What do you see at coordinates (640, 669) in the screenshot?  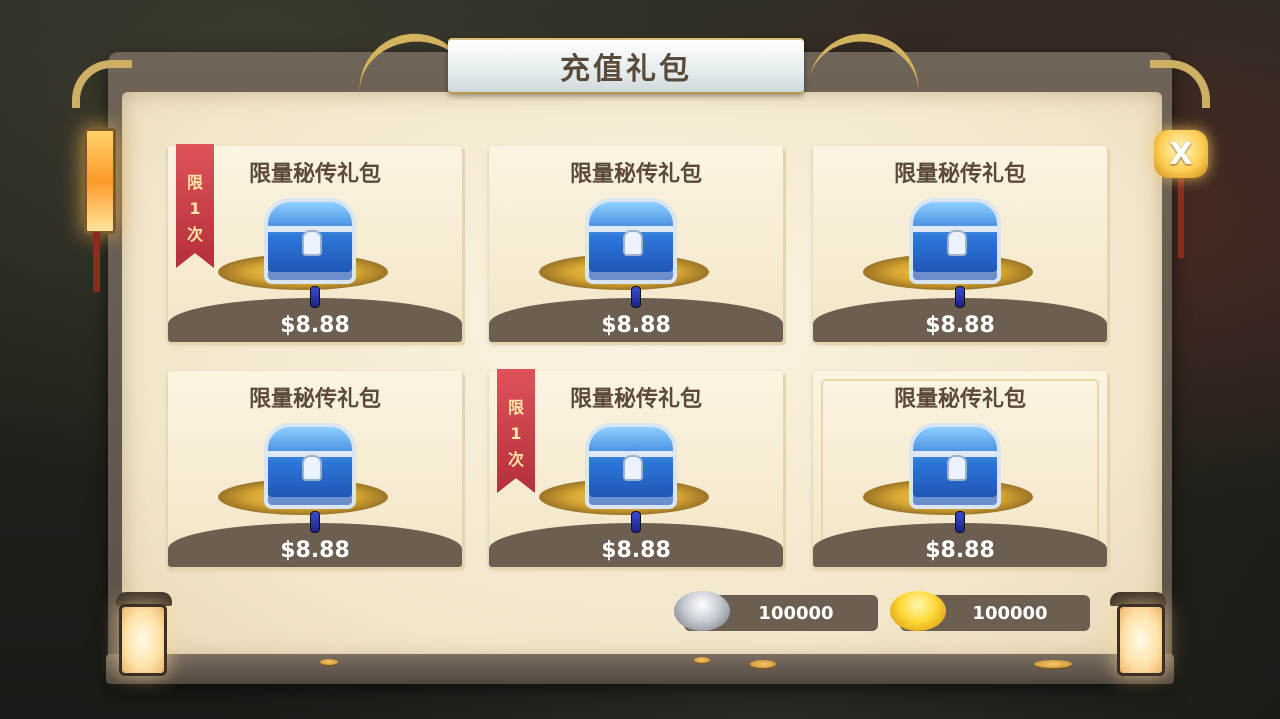 I see `dialog-bottom-rail` at bounding box center [640, 669].